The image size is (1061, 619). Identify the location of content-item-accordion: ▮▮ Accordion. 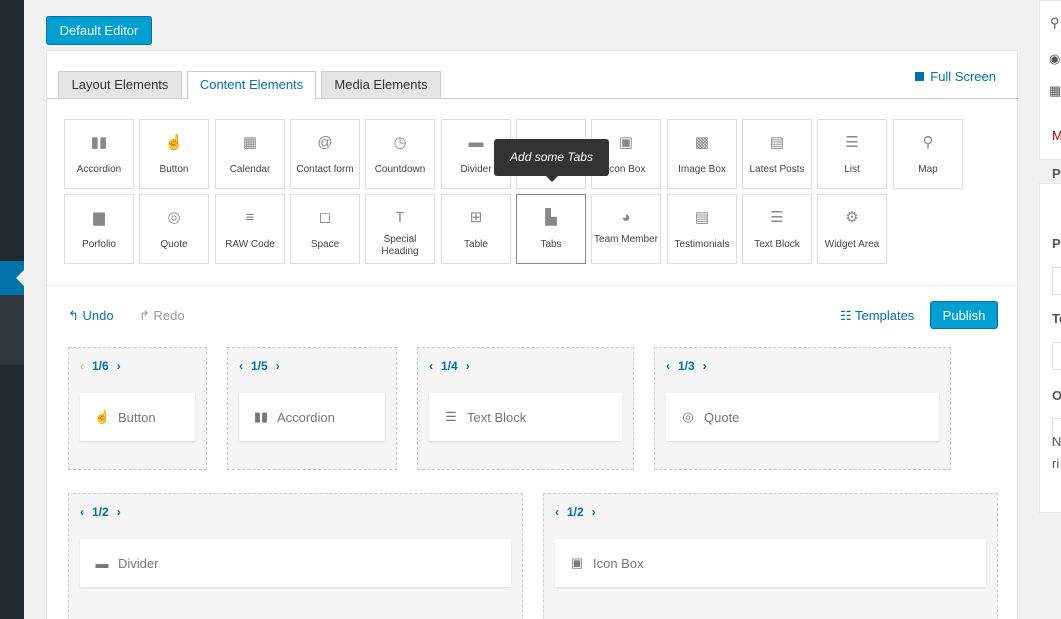
(312, 417).